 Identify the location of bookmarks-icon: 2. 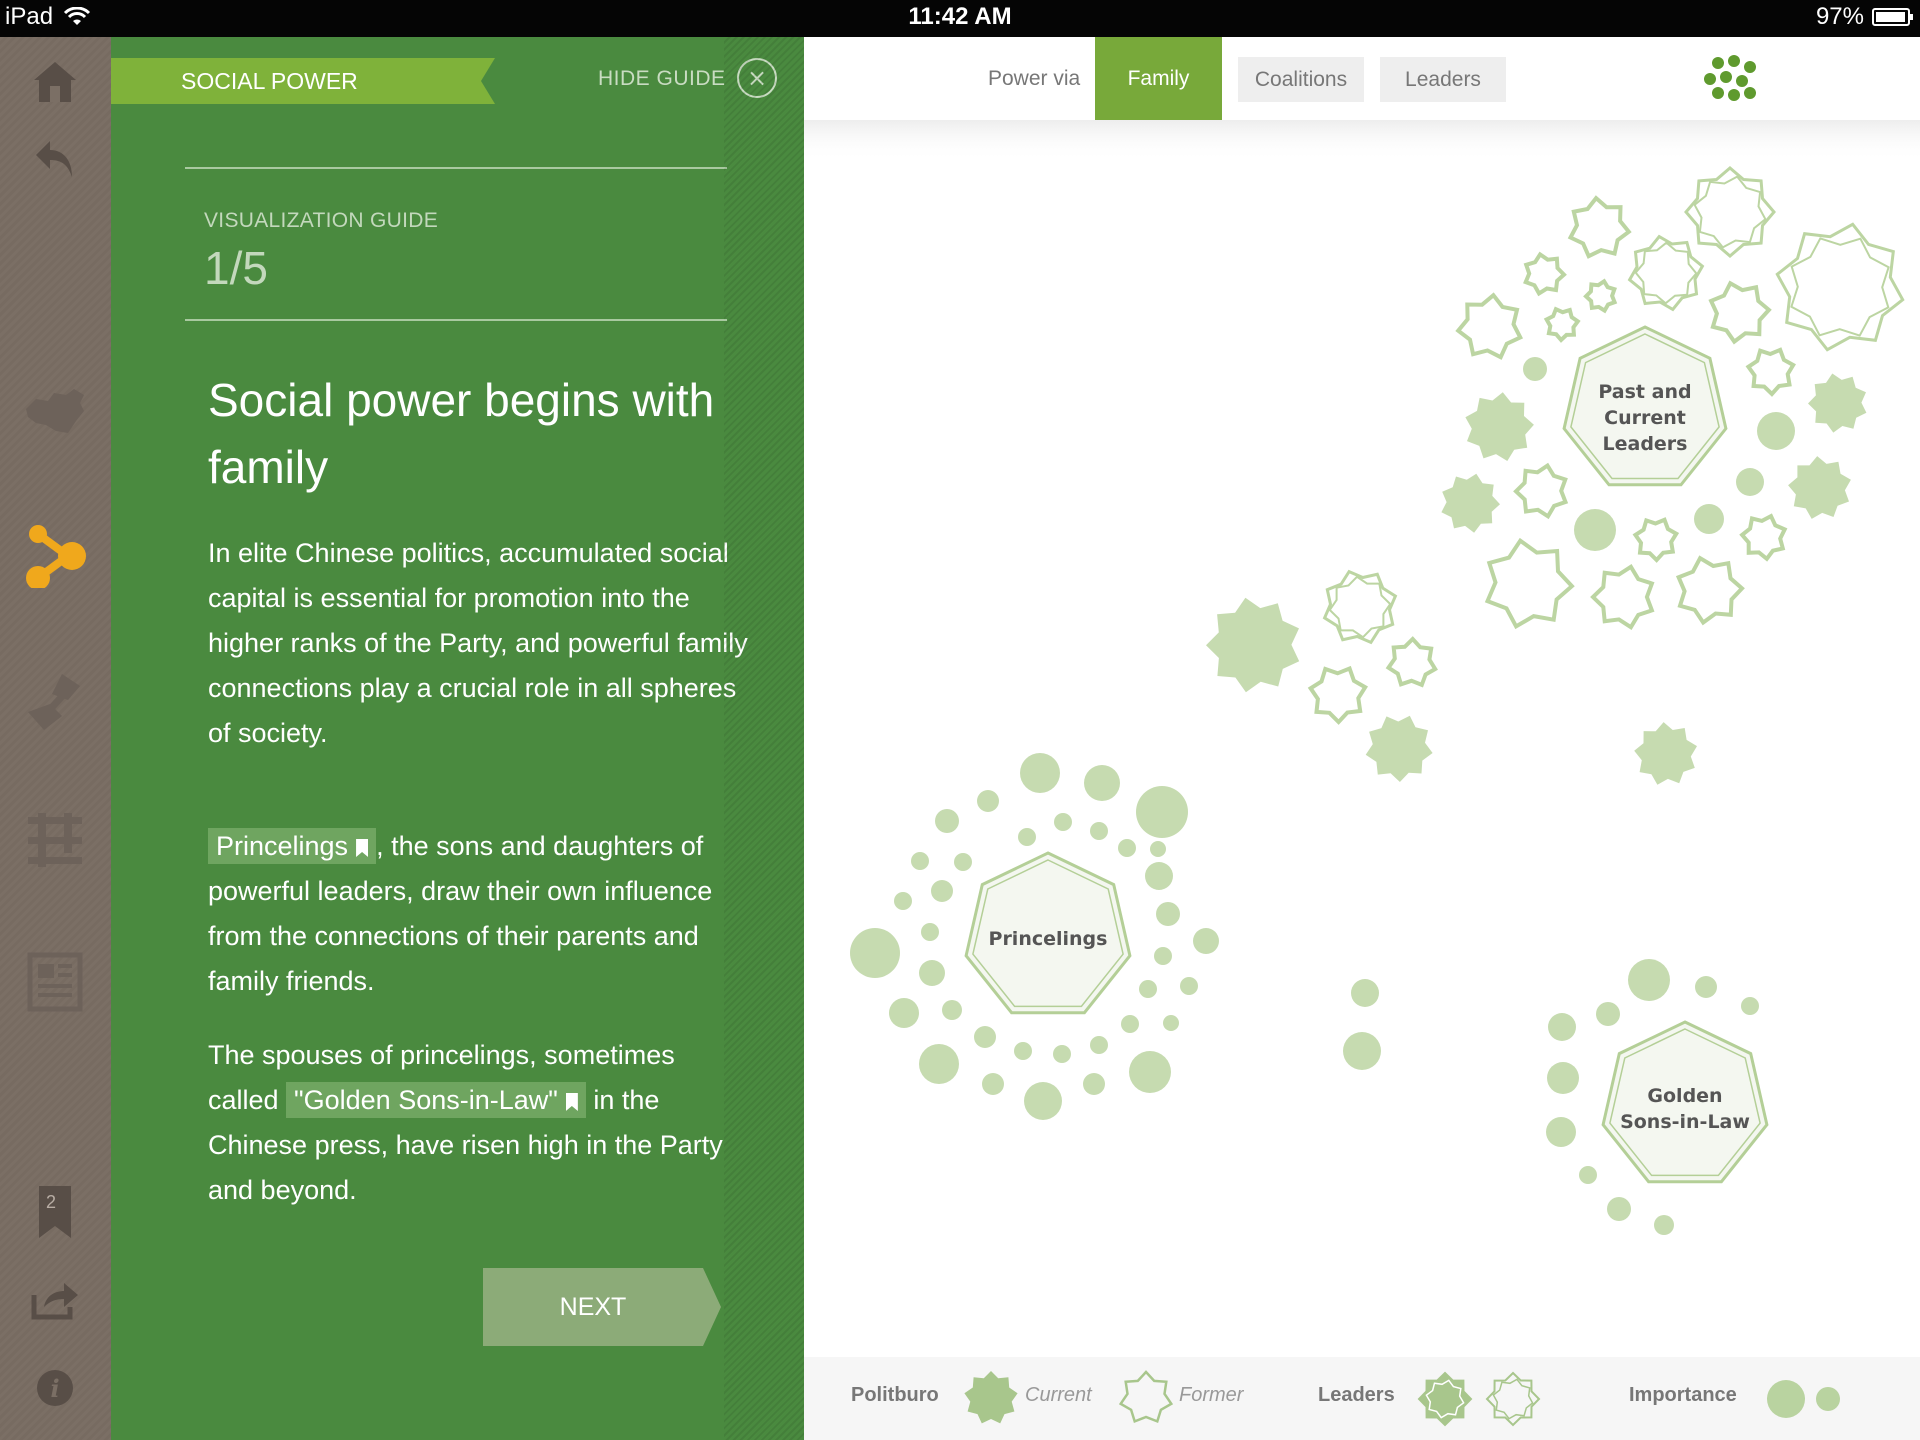
(55, 1212).